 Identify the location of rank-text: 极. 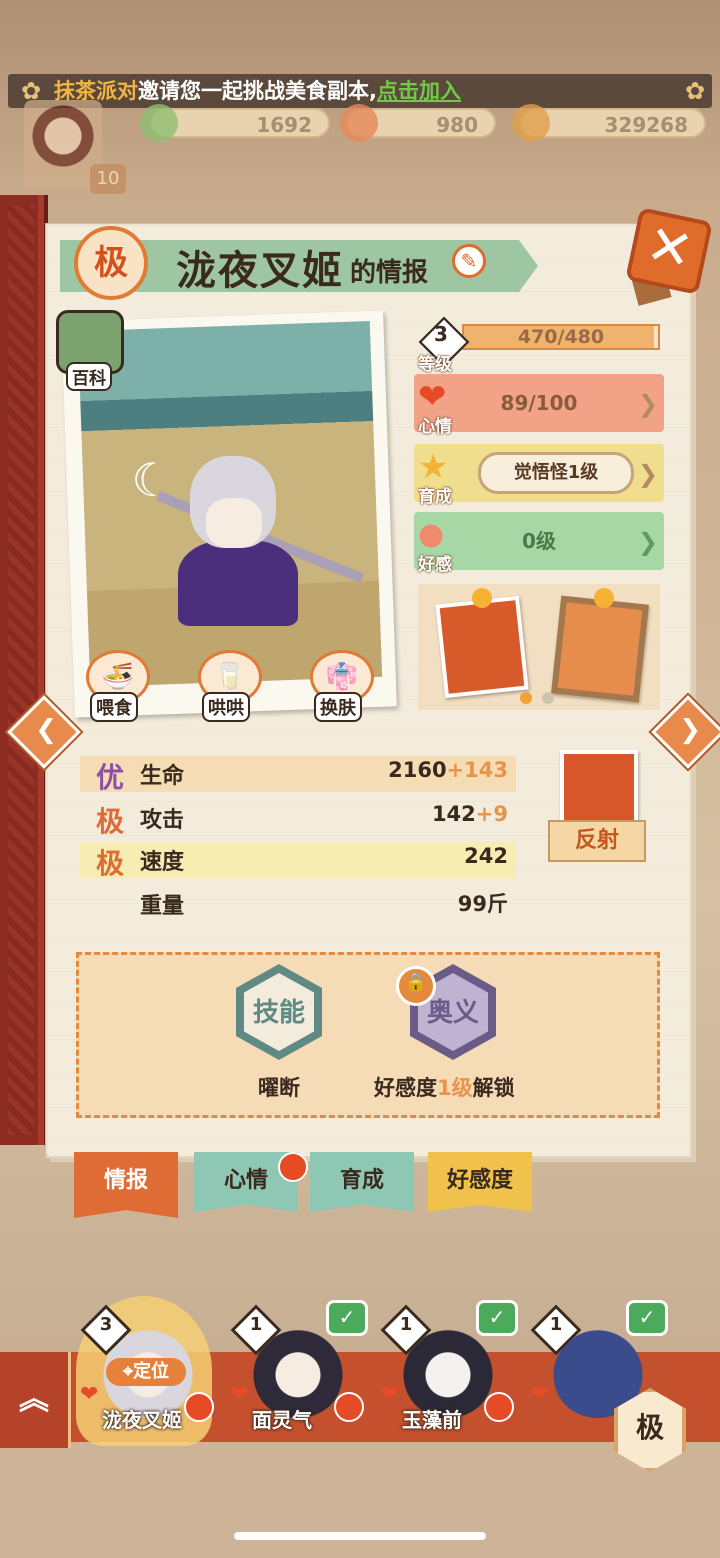
(111, 263).